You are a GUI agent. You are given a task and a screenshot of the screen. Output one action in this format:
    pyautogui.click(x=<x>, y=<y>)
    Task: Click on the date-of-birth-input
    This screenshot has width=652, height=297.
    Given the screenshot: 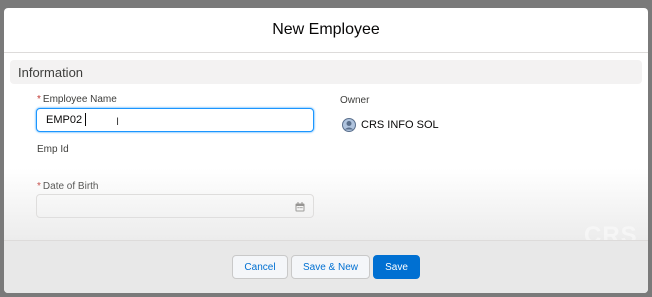 What is the action you would take?
    pyautogui.click(x=175, y=206)
    